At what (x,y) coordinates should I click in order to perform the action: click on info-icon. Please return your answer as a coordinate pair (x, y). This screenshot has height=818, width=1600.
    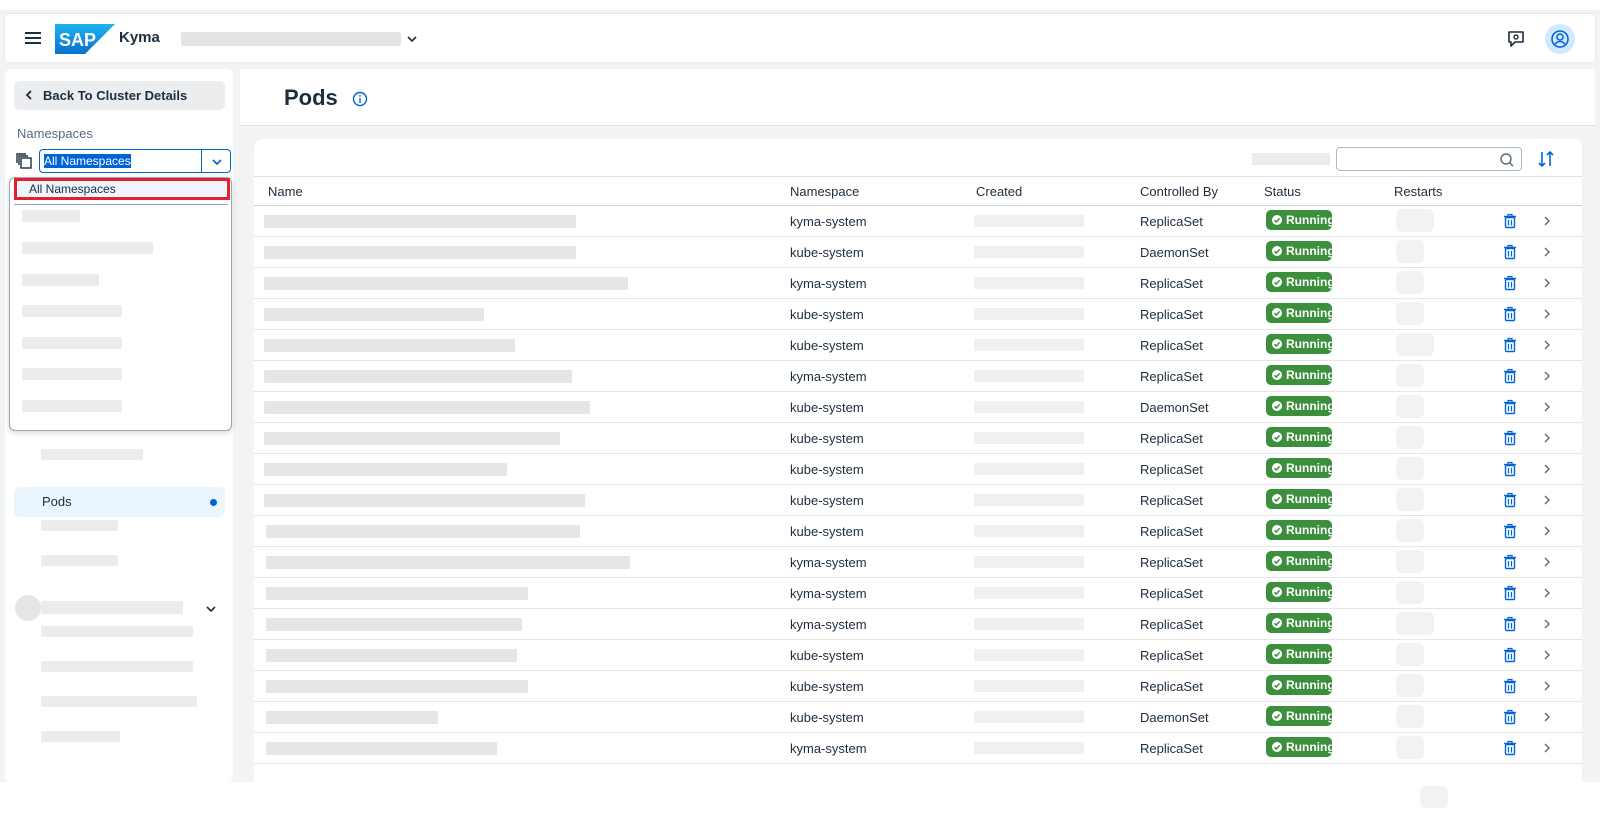
    Looking at the image, I should click on (360, 99).